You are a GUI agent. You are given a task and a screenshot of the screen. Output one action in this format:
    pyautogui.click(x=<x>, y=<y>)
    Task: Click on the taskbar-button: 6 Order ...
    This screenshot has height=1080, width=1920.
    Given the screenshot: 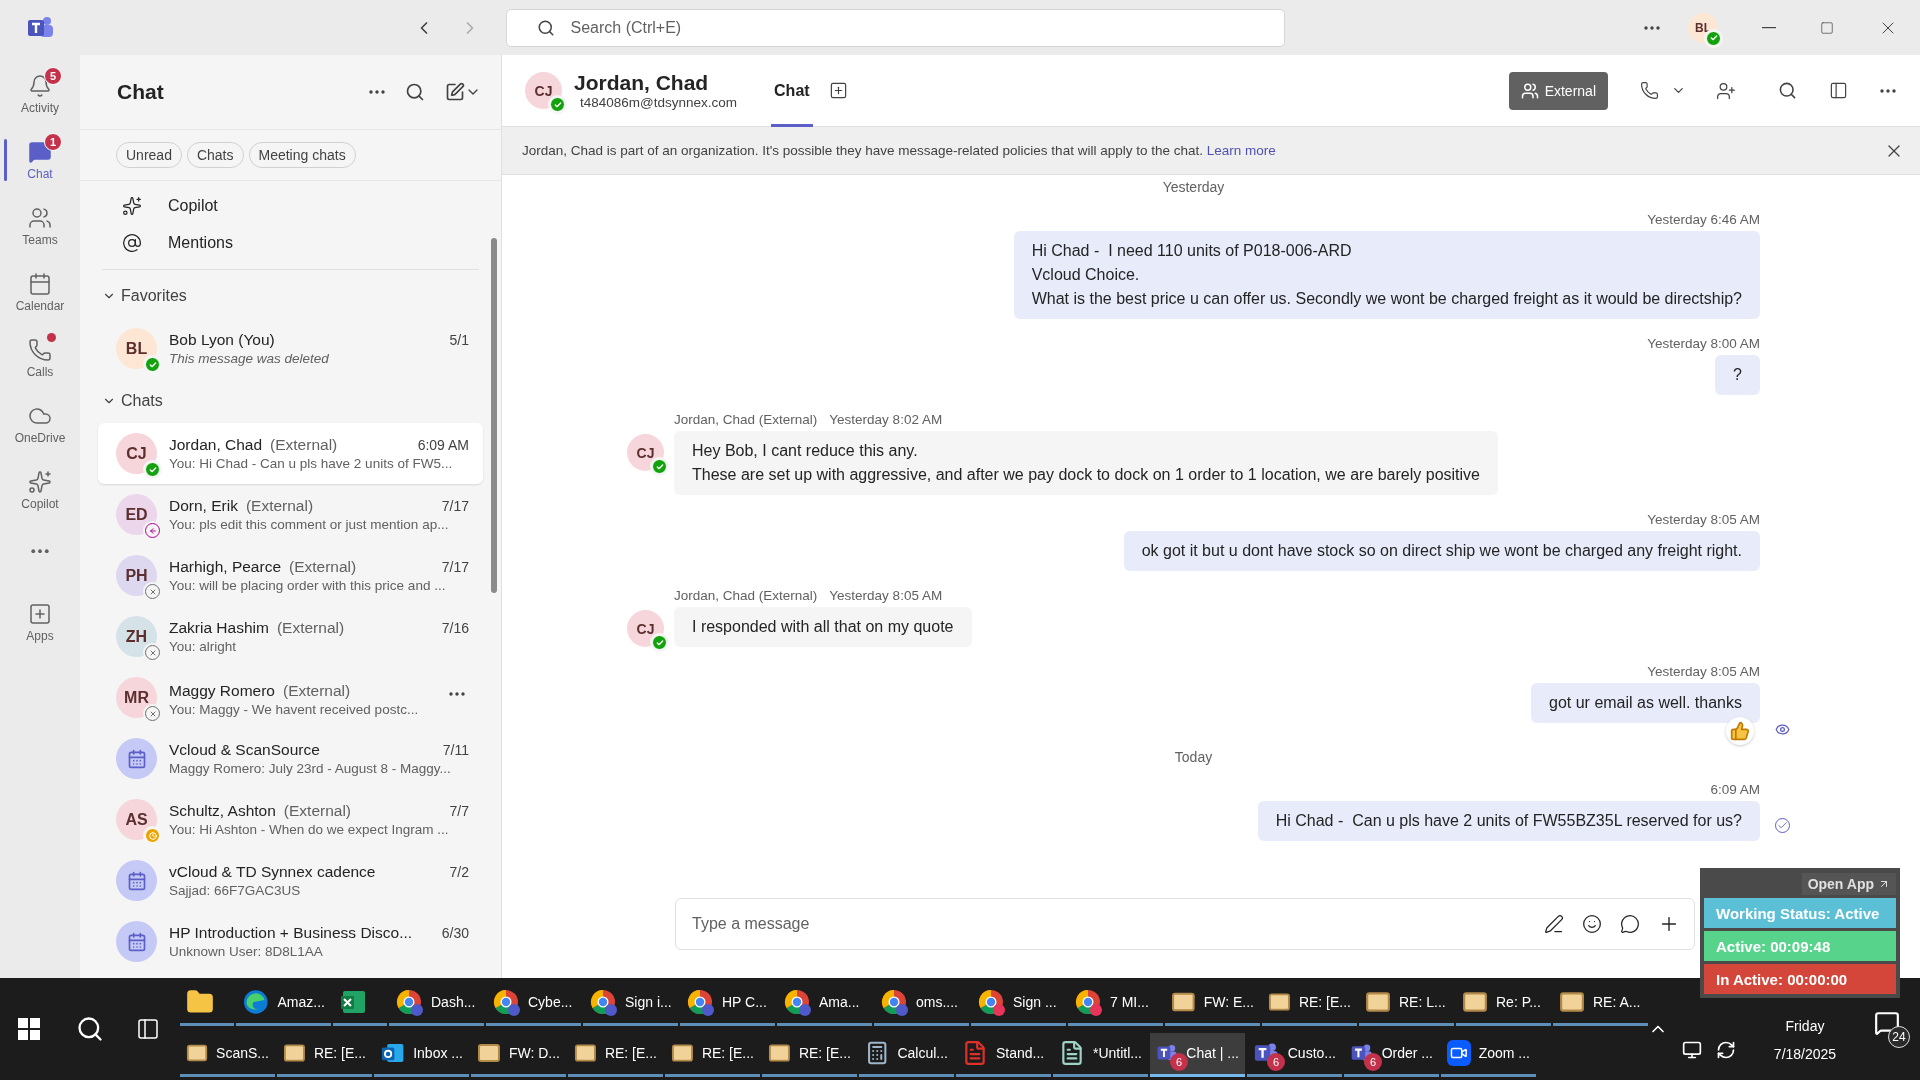 What is the action you would take?
    pyautogui.click(x=1391, y=1054)
    